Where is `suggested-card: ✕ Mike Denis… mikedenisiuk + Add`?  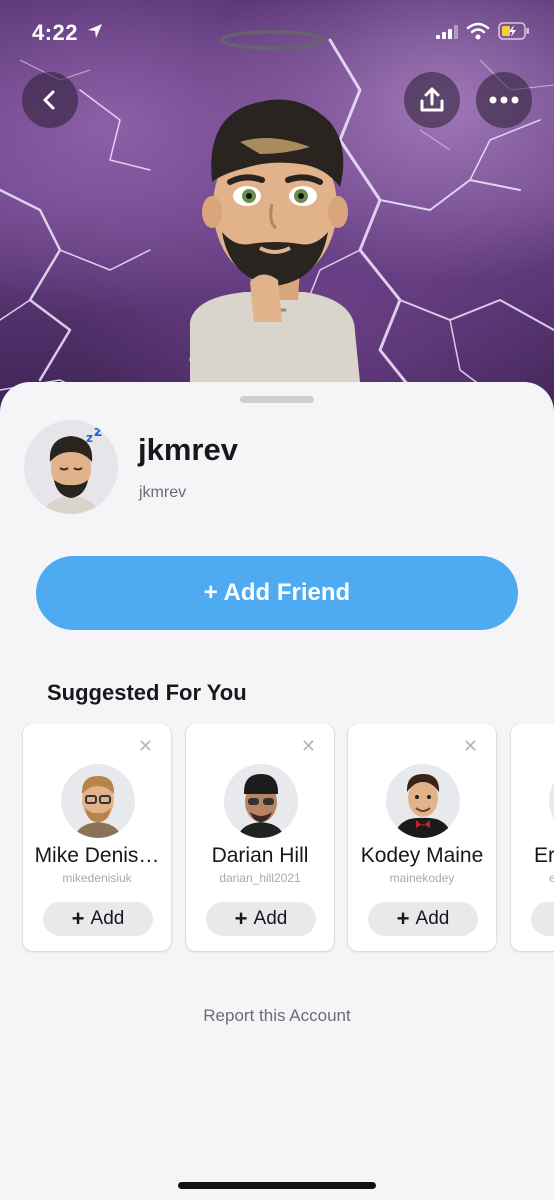
suggested-card: ✕ Mike Denis… mikedenisiuk + Add is located at coordinates (97, 837).